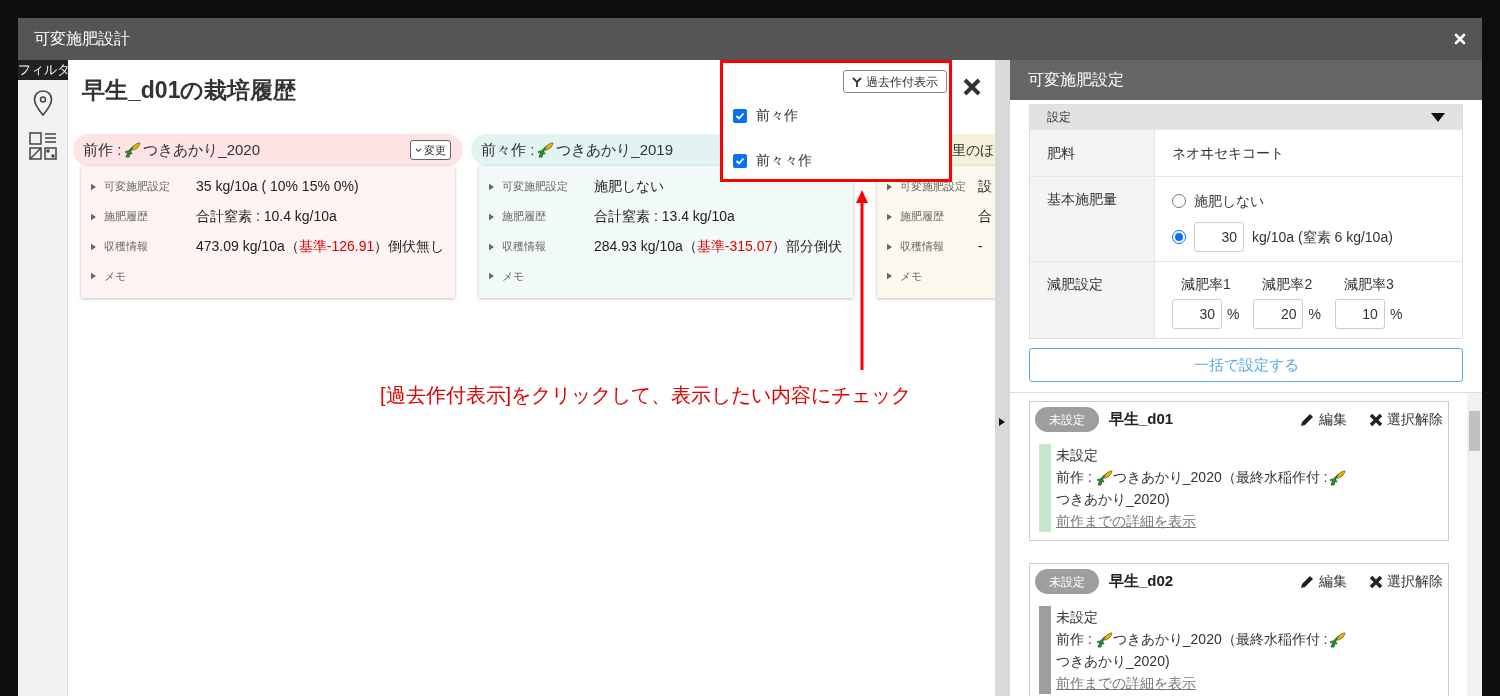 Image resolution: width=1500 pixels, height=696 pixels. I want to click on field-label: 基本施肥量, so click(1082, 199).